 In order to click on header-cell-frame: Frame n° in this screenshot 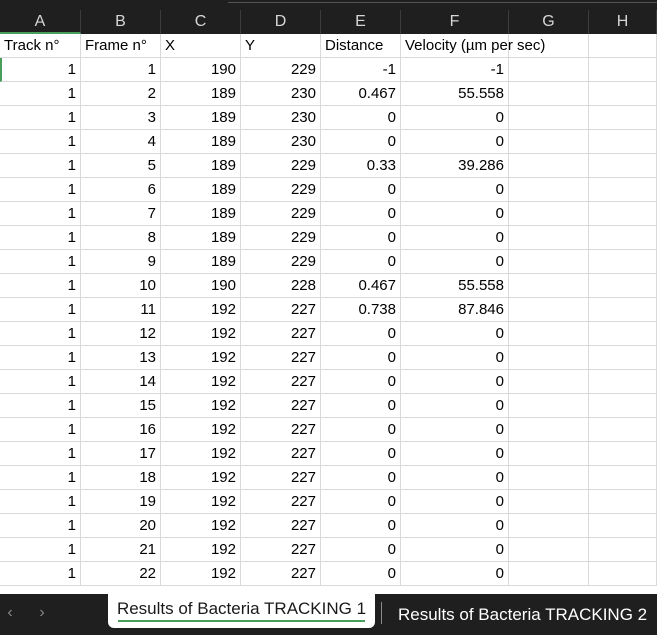, I will do `click(121, 46)`.